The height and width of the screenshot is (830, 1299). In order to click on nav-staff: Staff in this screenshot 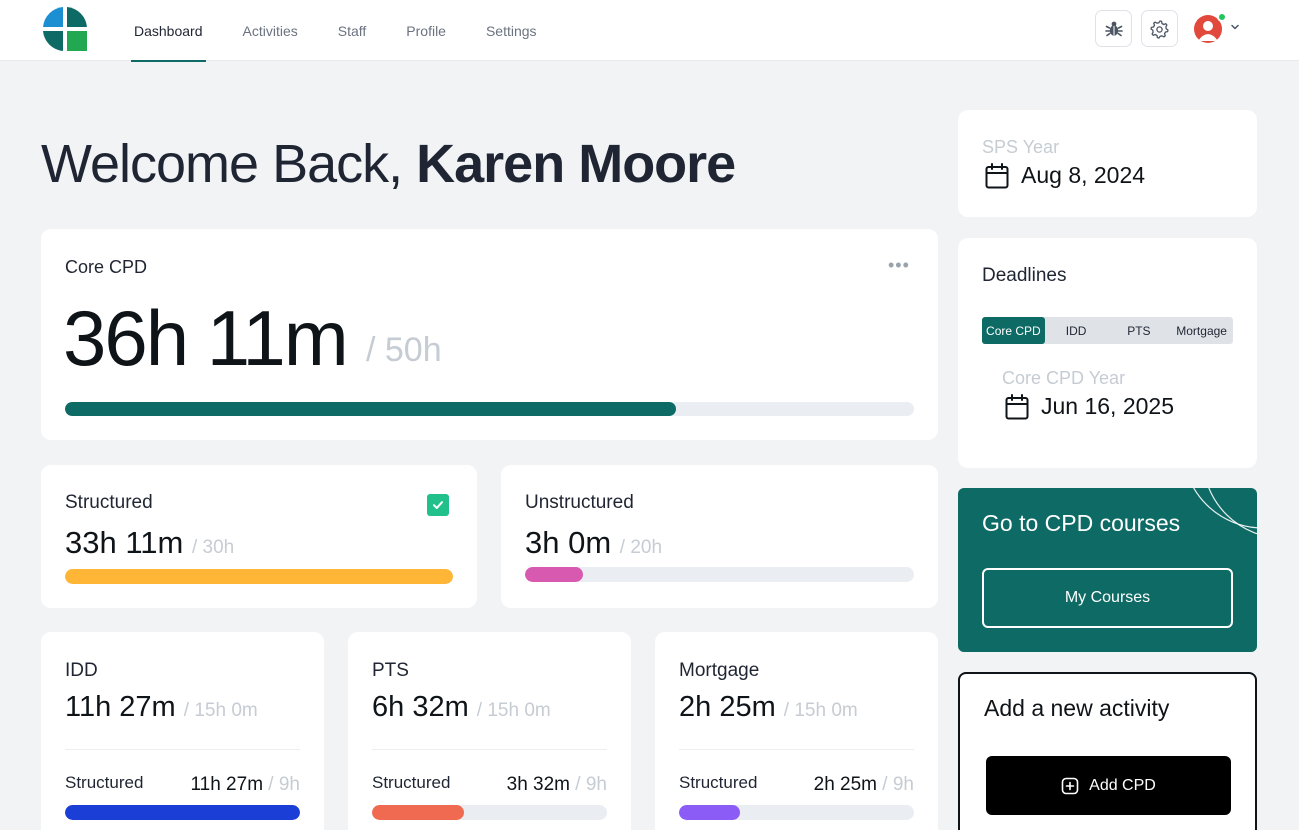, I will do `click(352, 30)`.